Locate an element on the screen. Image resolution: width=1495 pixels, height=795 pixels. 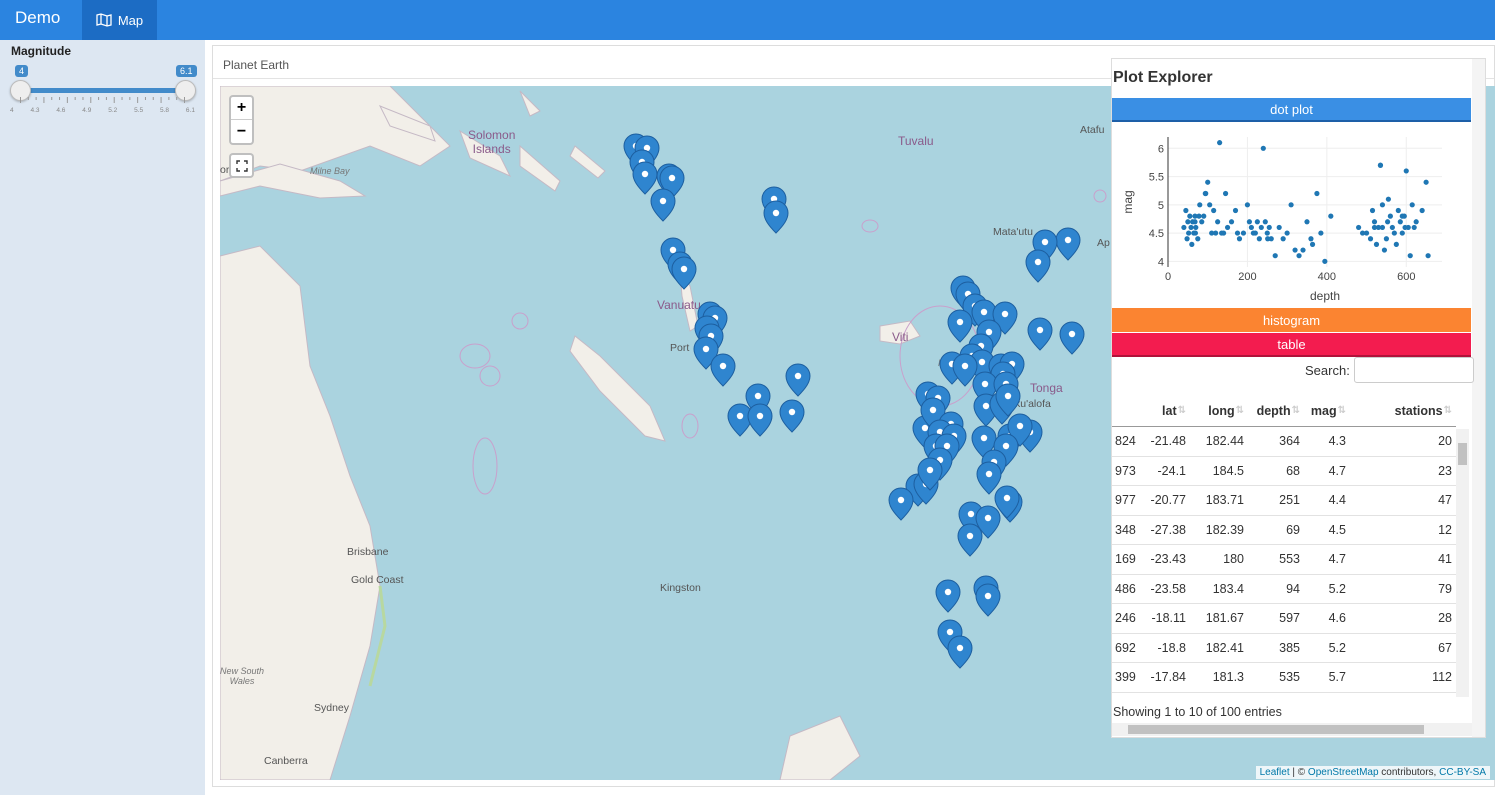
histogram-button: histogram is located at coordinates (1291, 320).